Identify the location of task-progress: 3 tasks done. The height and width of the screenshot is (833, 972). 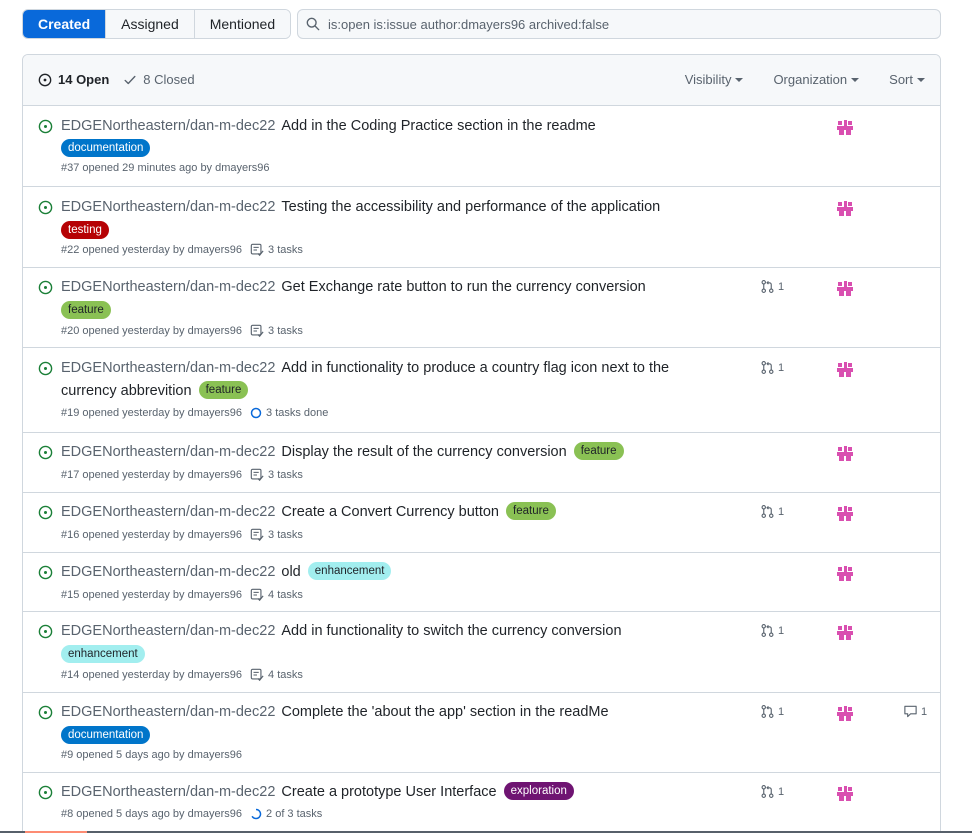
(289, 413).